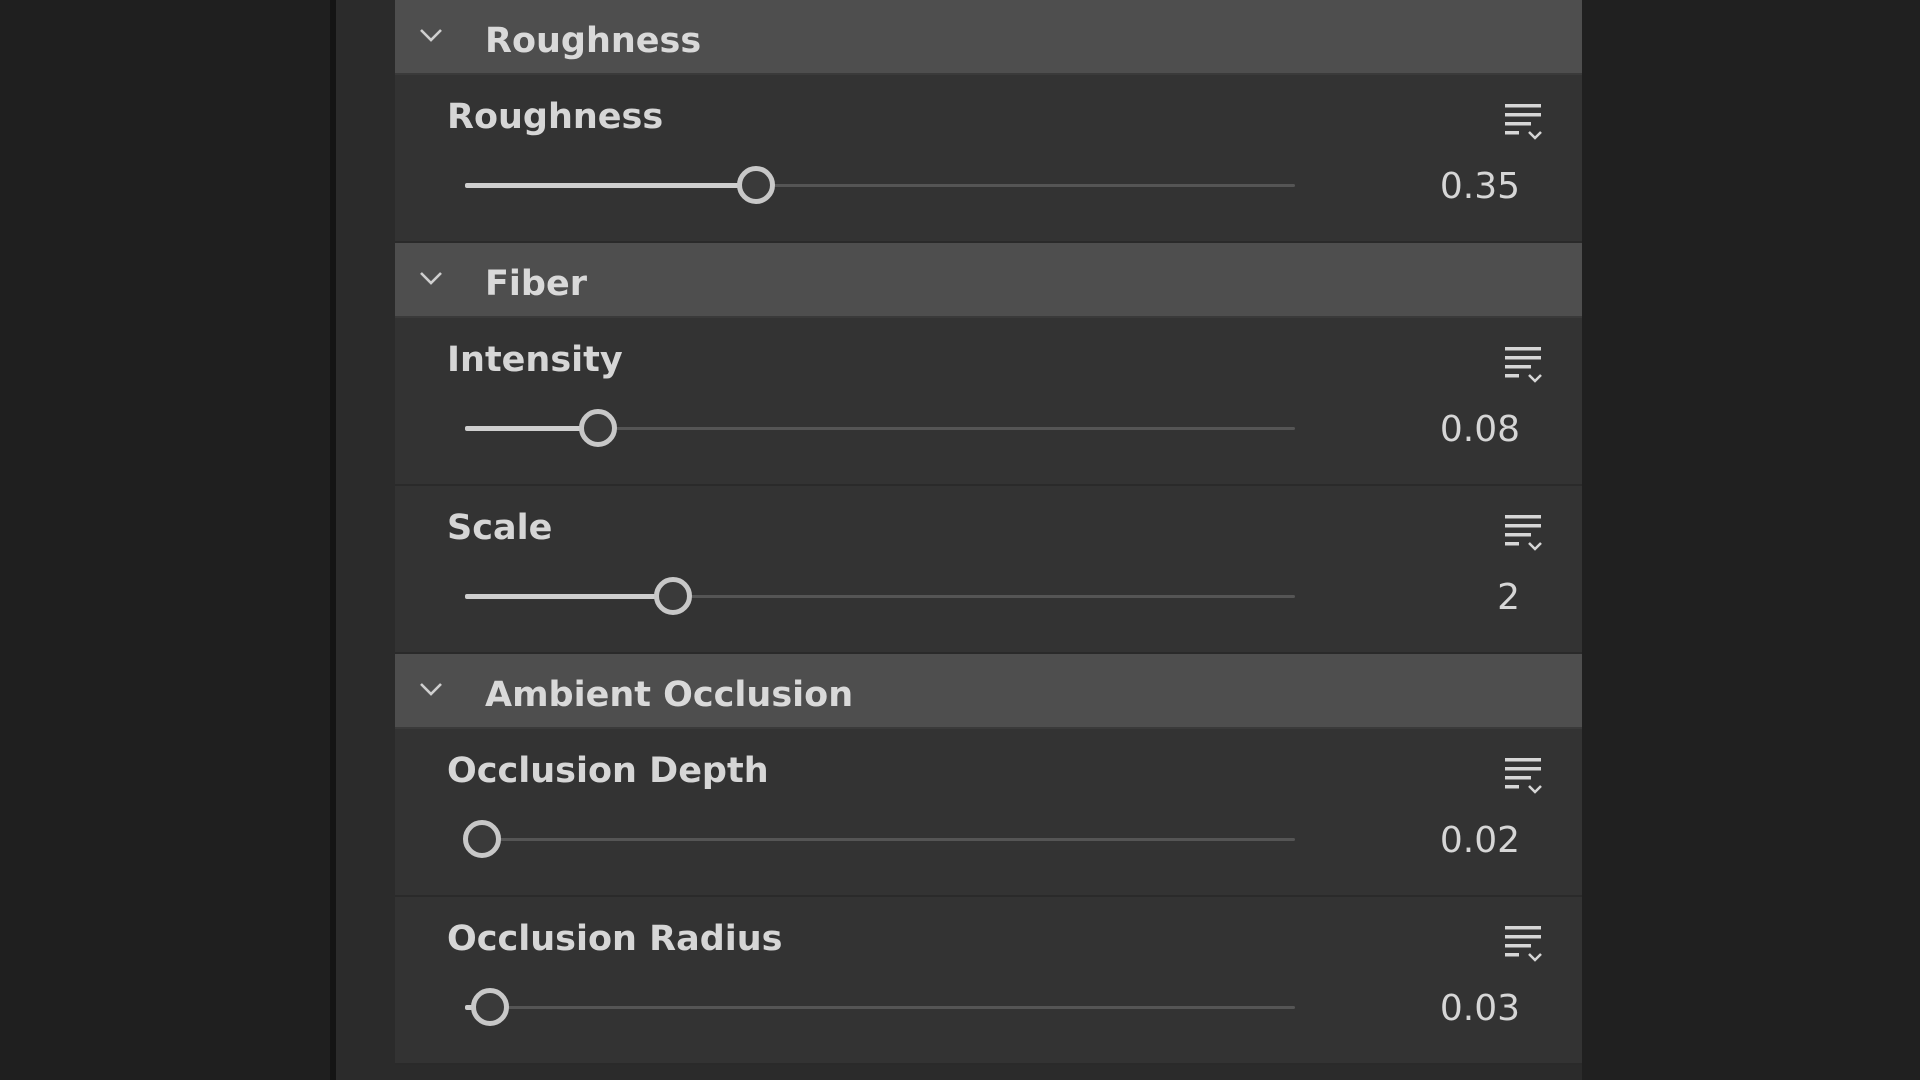 The image size is (1920, 1080). What do you see at coordinates (593, 41) in the screenshot?
I see `section-title: Roughness` at bounding box center [593, 41].